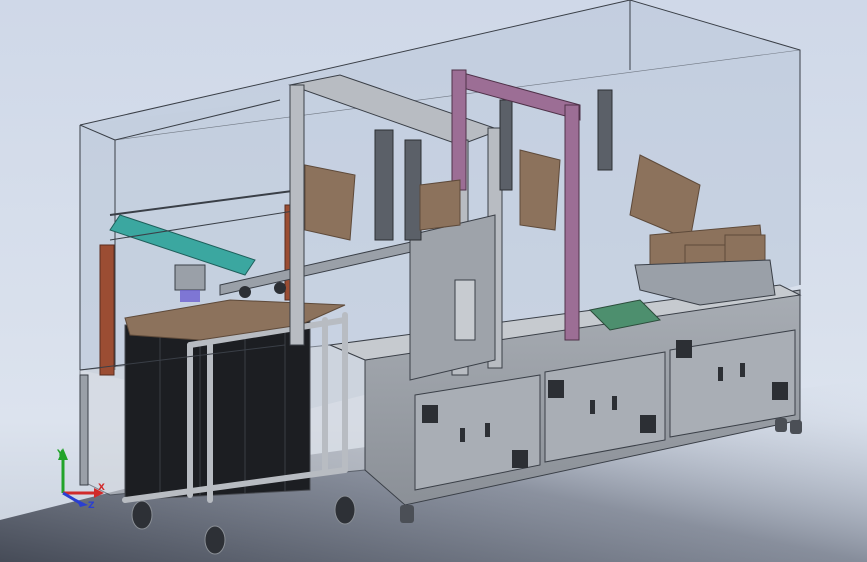  I want to click on axis-y-label: Y, so click(60, 454).